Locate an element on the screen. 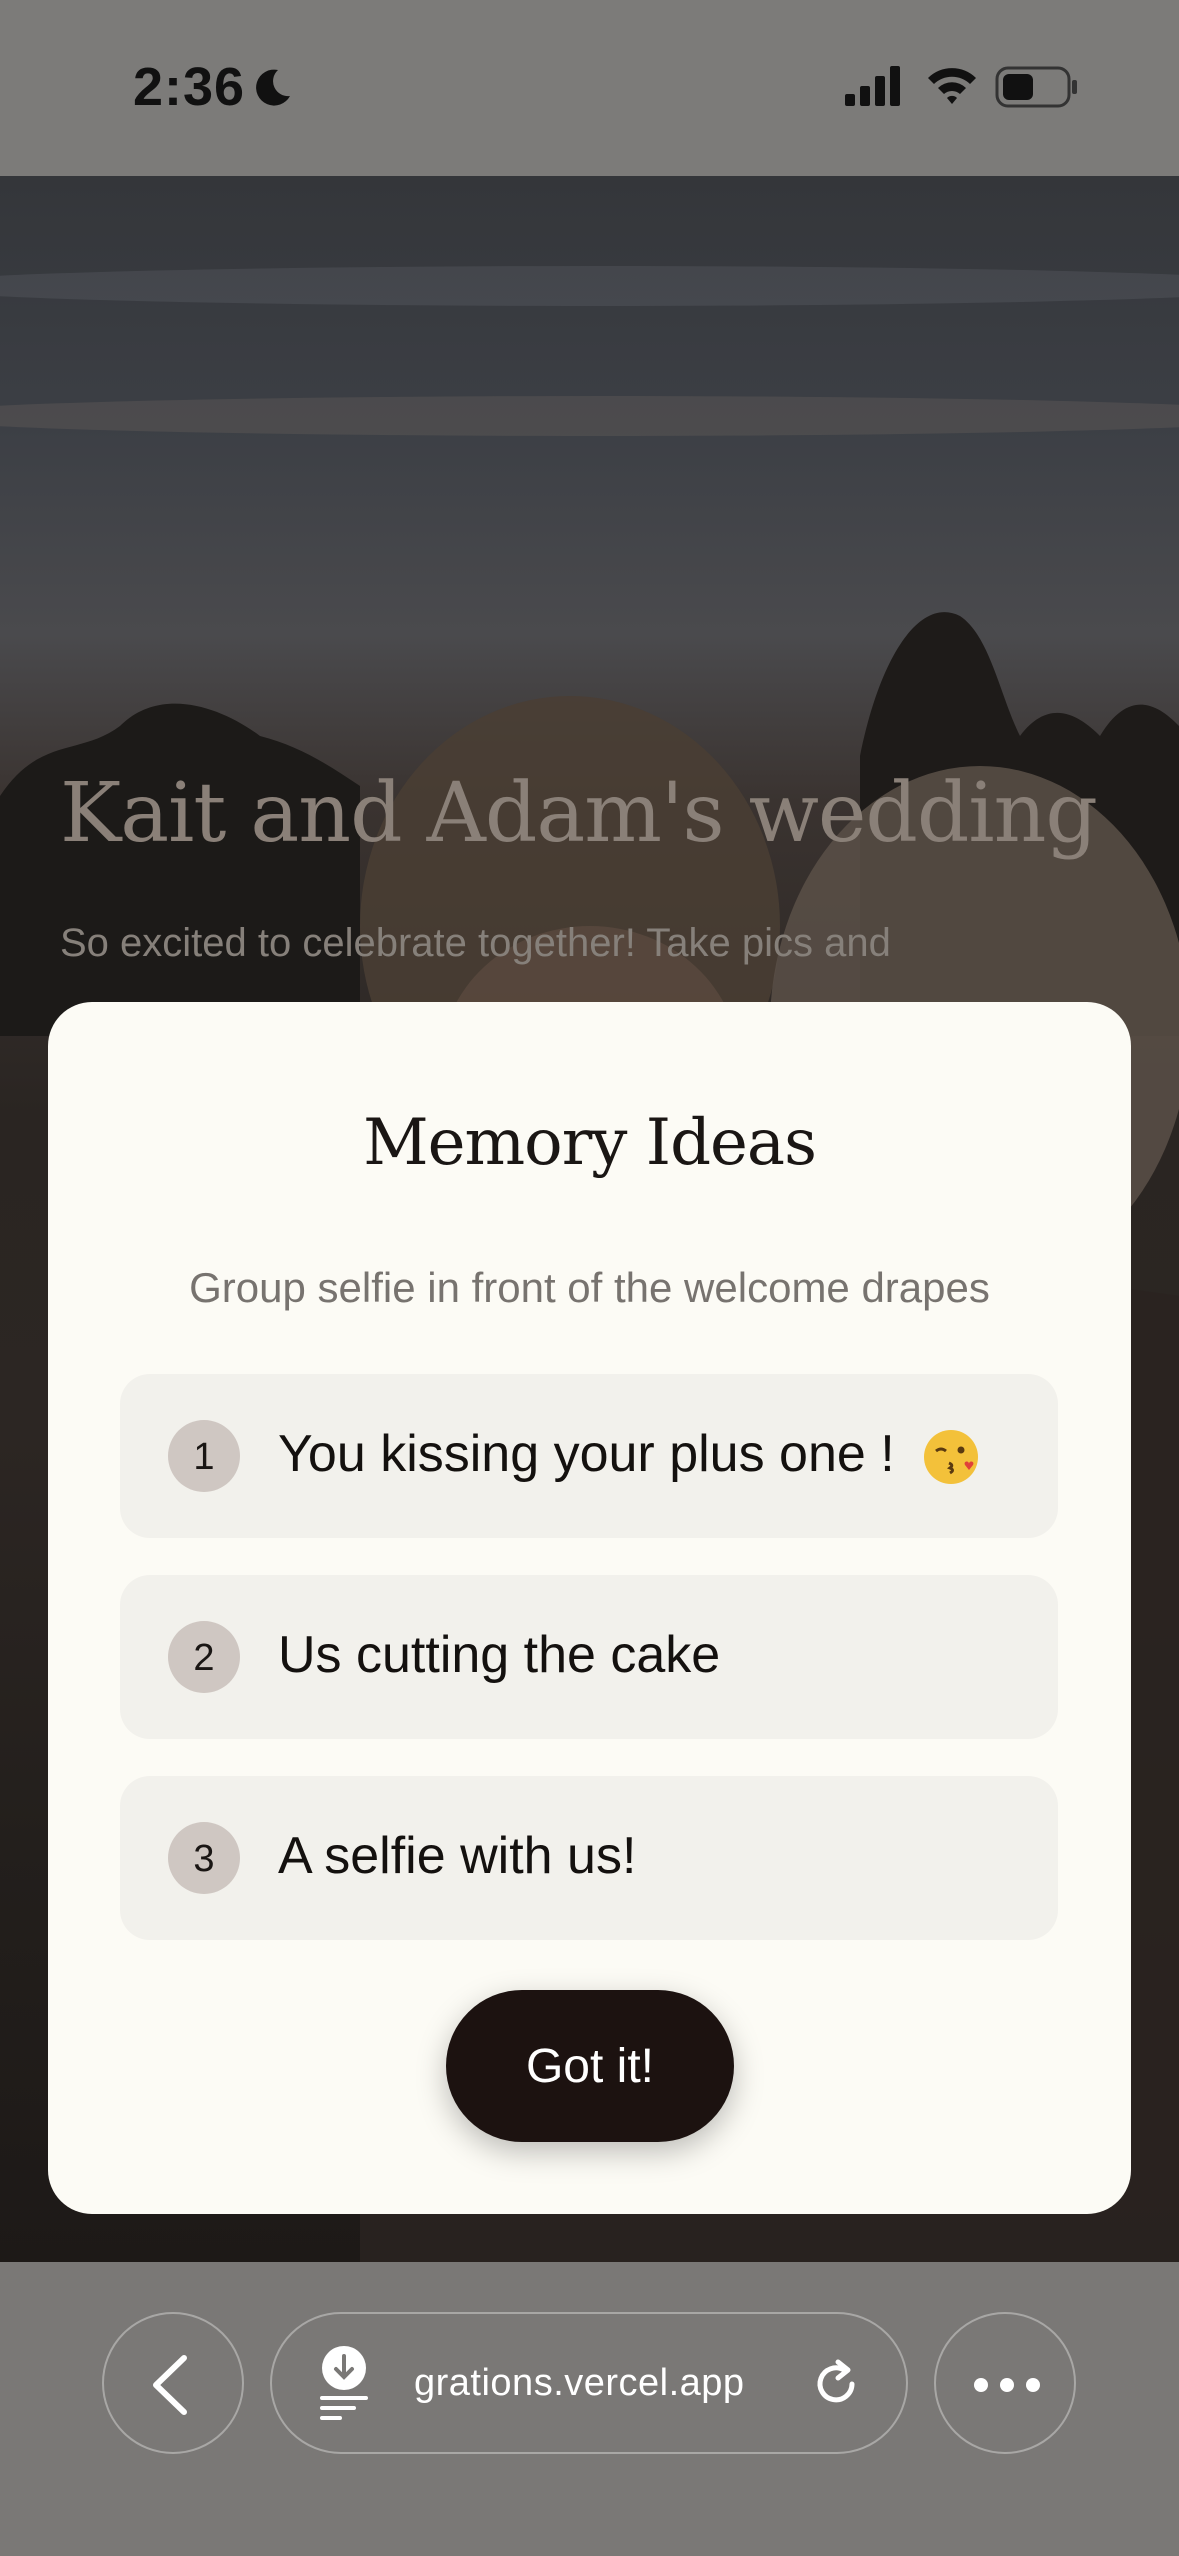  idea-item-2: 2 Us cutting the cake is located at coordinates (589, 1657).